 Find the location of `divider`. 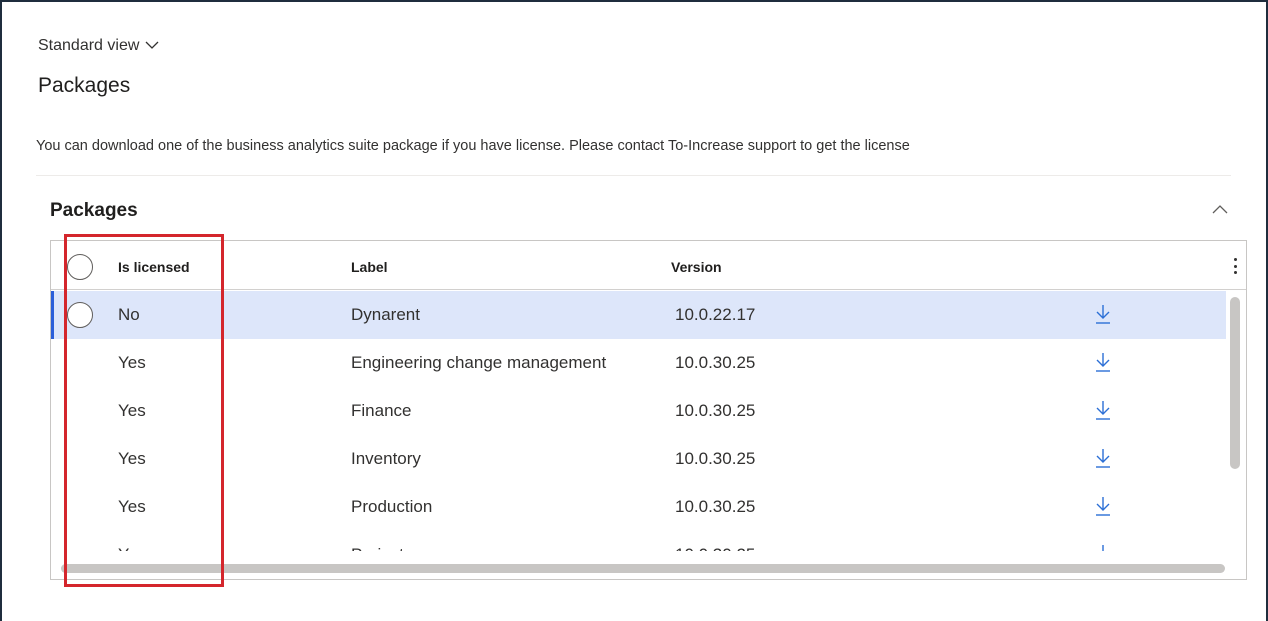

divider is located at coordinates (633, 175).